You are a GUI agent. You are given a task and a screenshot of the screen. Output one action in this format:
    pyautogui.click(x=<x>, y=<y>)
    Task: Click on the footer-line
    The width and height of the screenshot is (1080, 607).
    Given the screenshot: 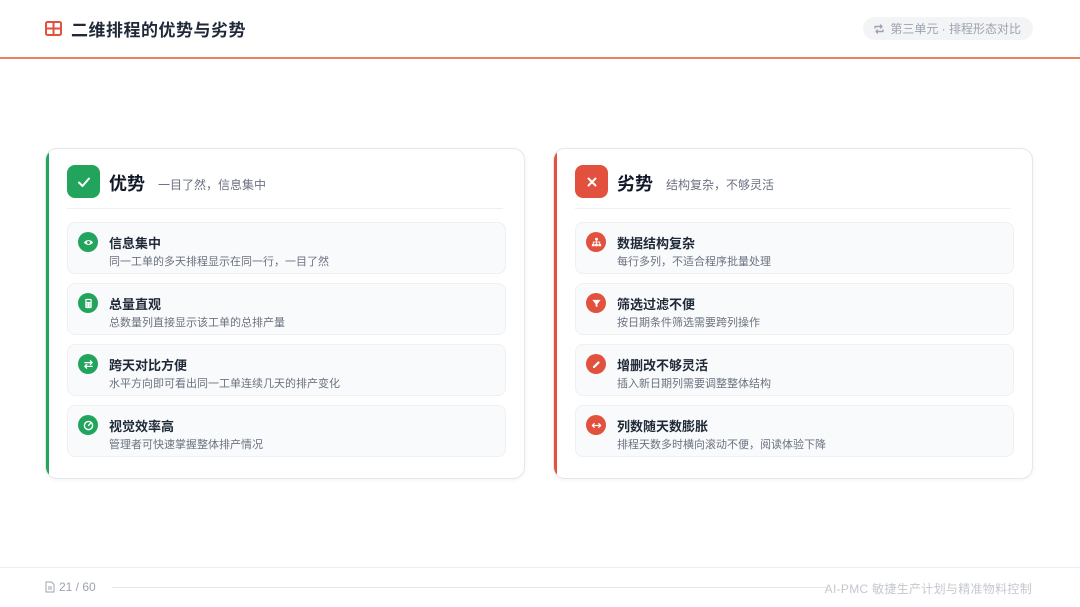 What is the action you would take?
    pyautogui.click(x=469, y=587)
    